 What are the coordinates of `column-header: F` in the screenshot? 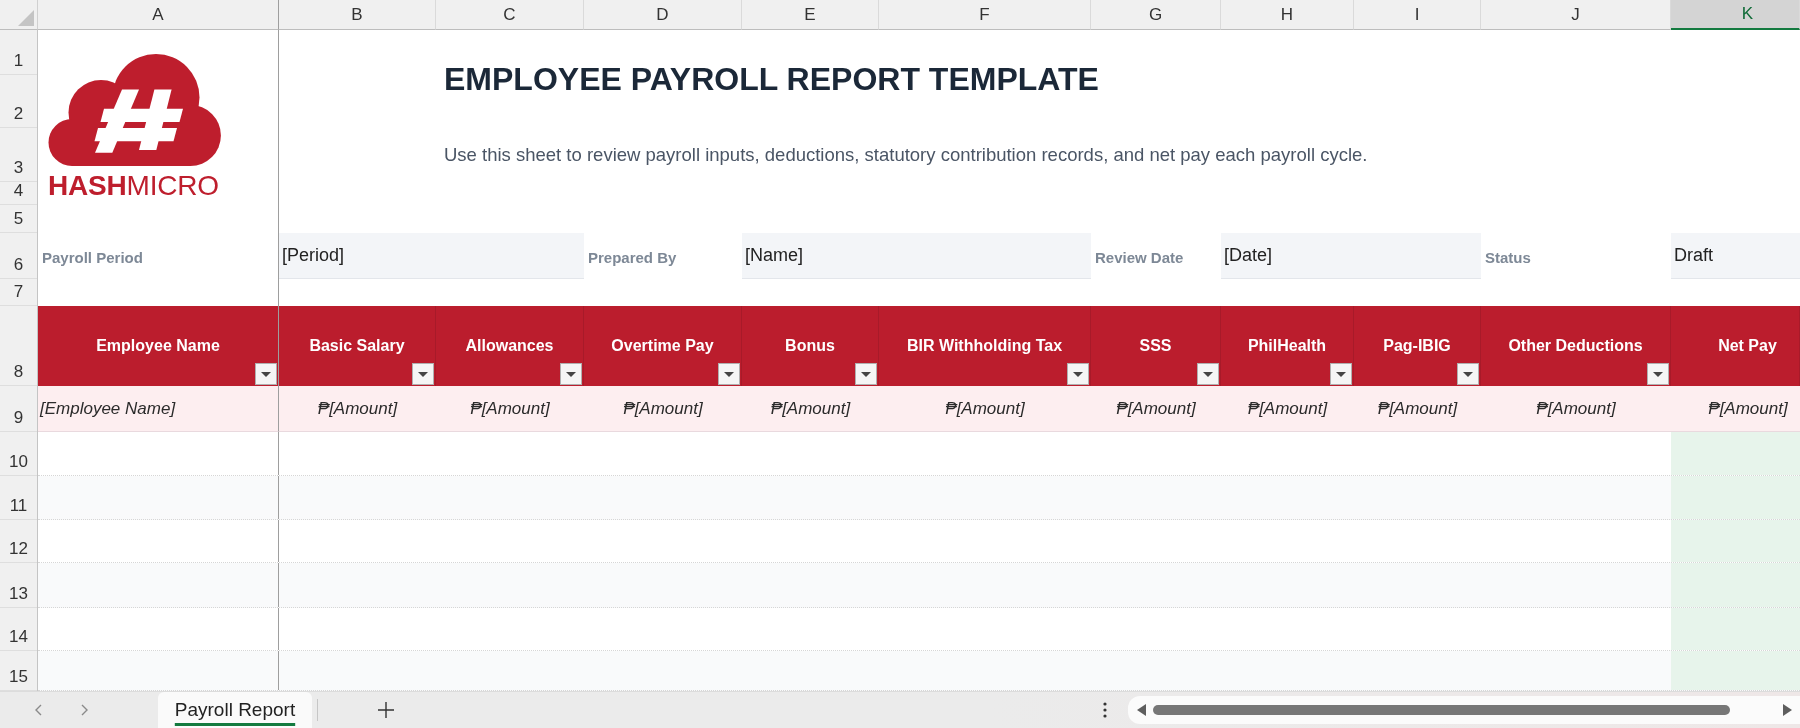 It's located at (985, 15).